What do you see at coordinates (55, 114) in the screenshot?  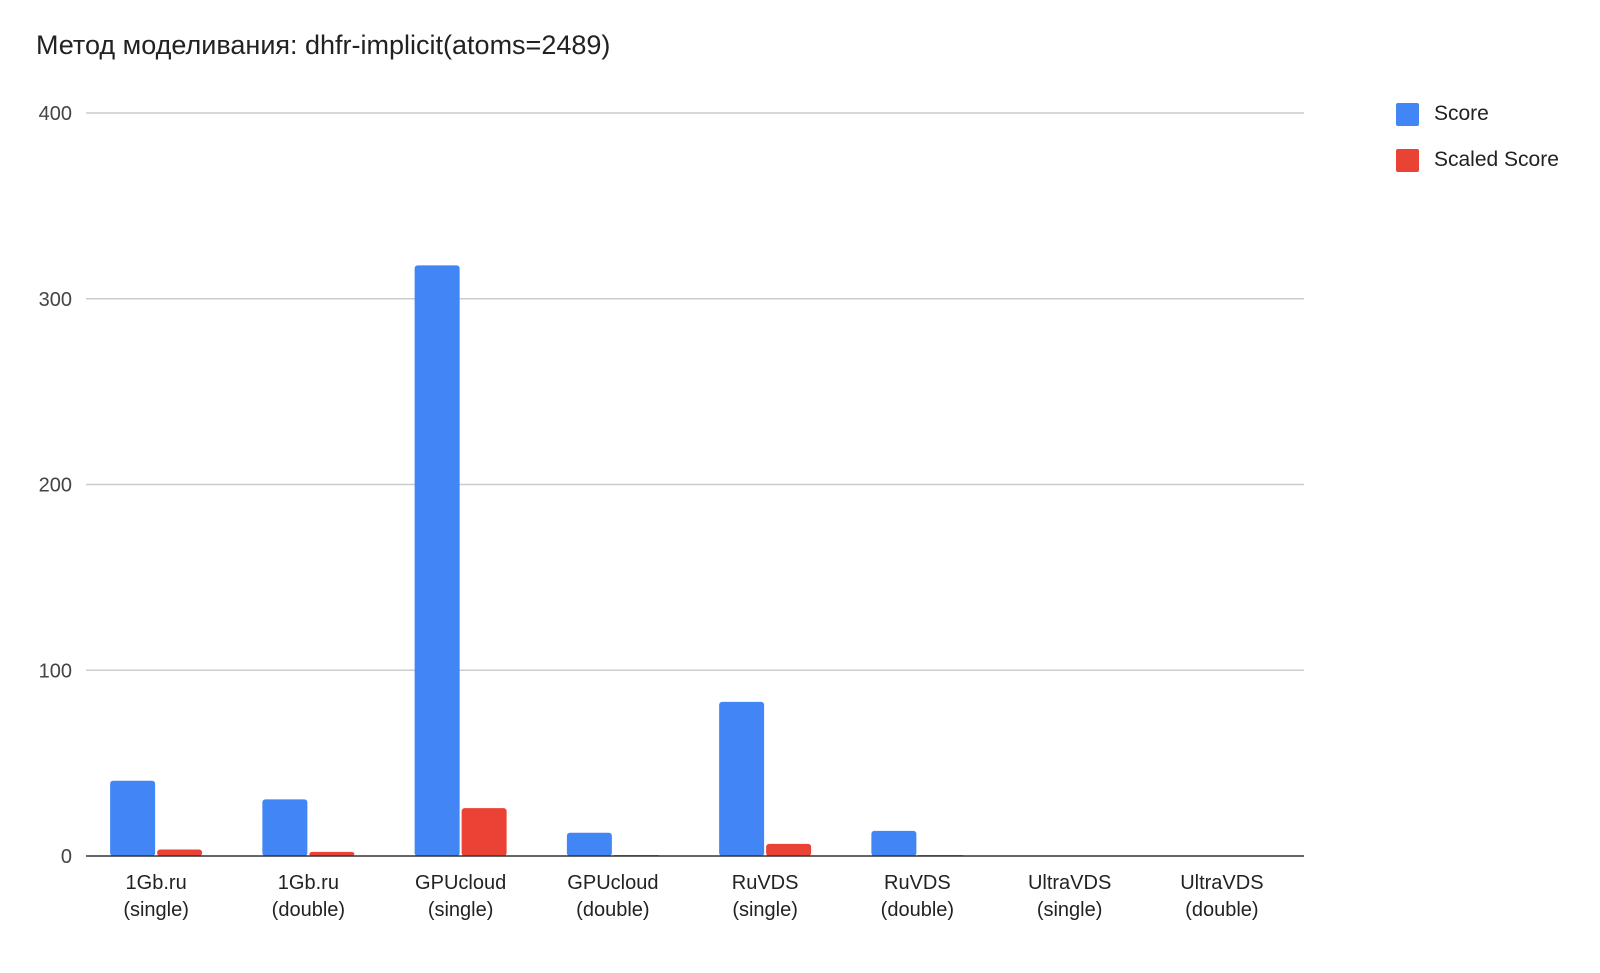 I see `y-tick-label: 400` at bounding box center [55, 114].